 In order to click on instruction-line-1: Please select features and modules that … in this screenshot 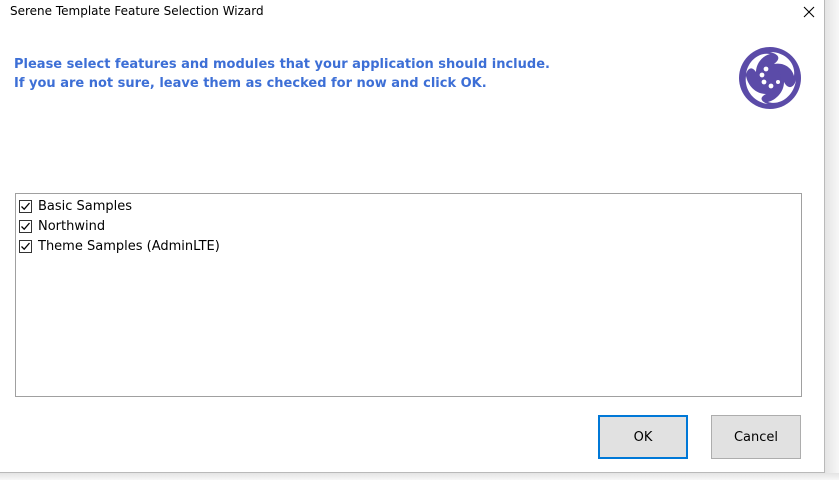, I will do `click(282, 64)`.